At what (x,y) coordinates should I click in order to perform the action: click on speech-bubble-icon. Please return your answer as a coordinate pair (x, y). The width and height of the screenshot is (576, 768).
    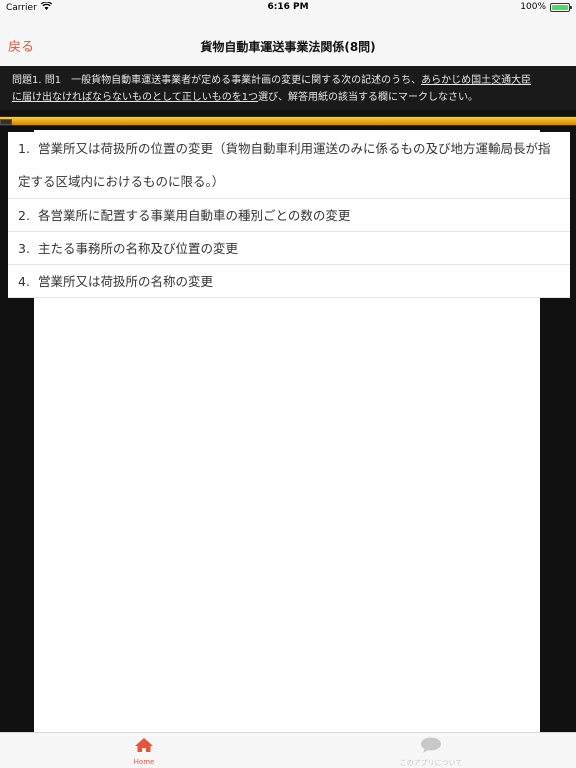
    Looking at the image, I should click on (431, 747).